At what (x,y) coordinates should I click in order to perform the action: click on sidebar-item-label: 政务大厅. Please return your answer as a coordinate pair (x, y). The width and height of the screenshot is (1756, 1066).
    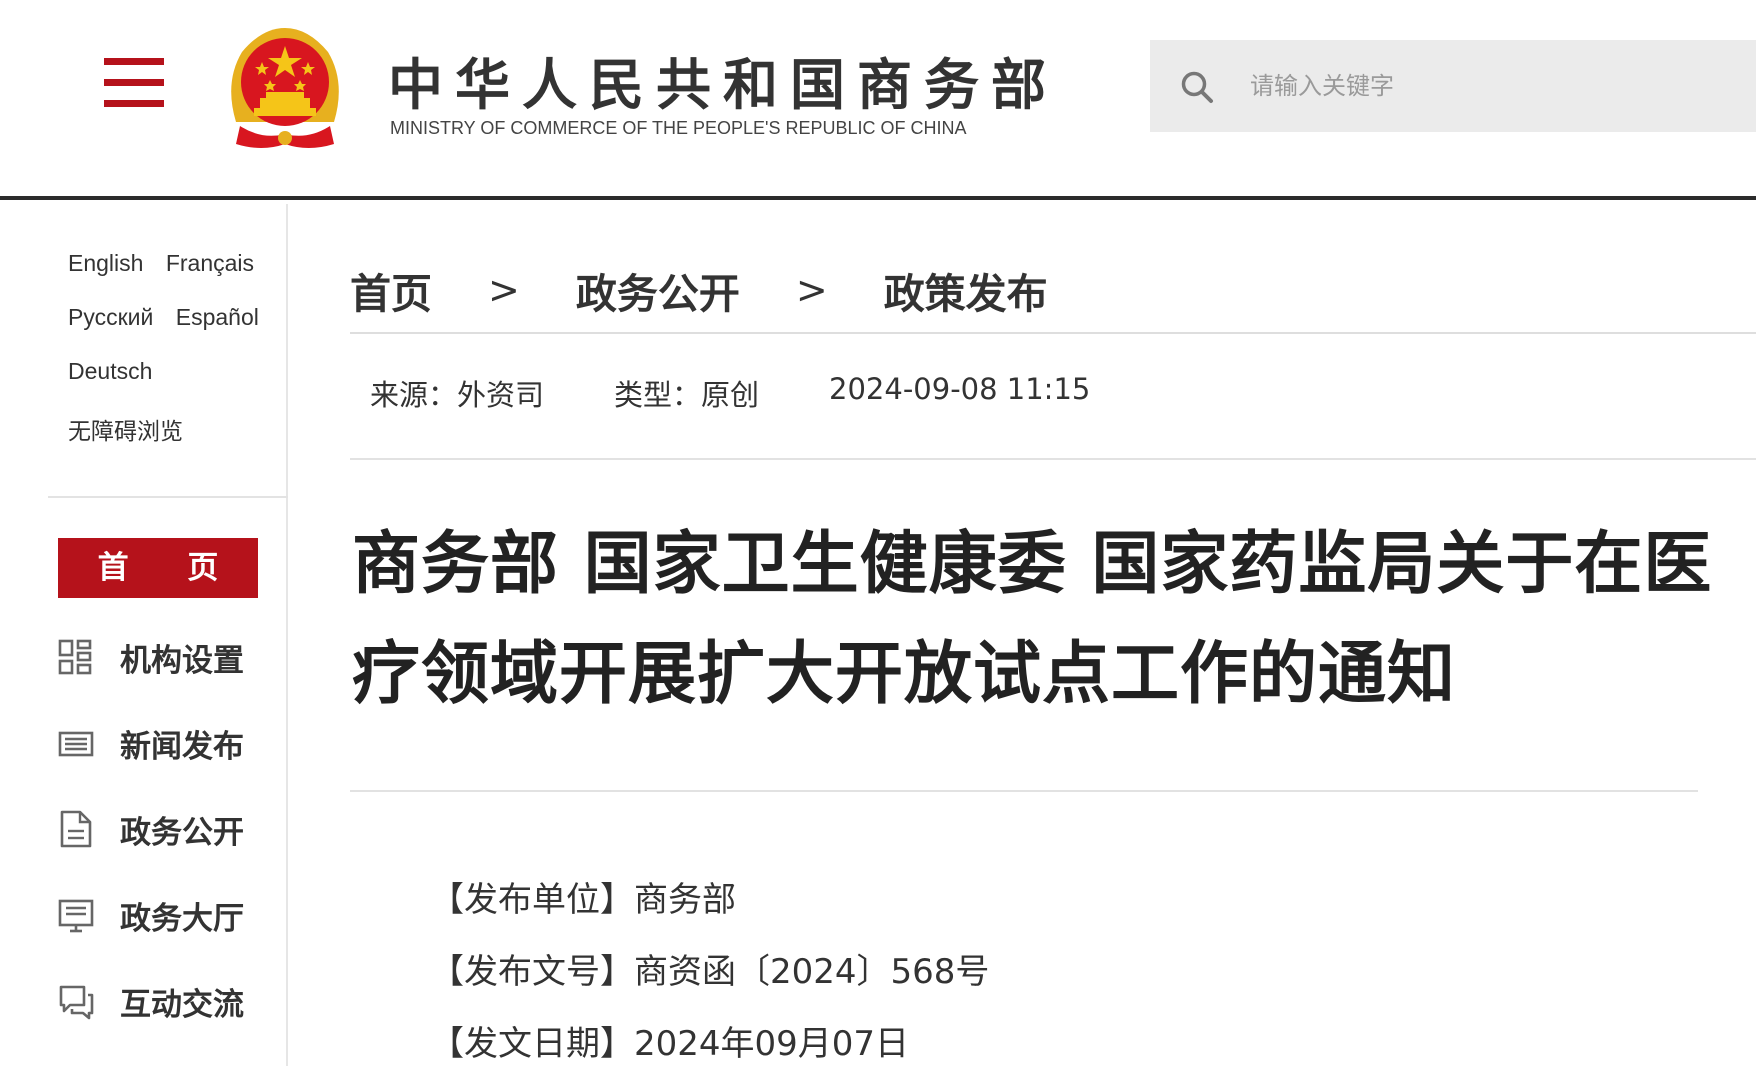
    Looking at the image, I should click on (182, 918).